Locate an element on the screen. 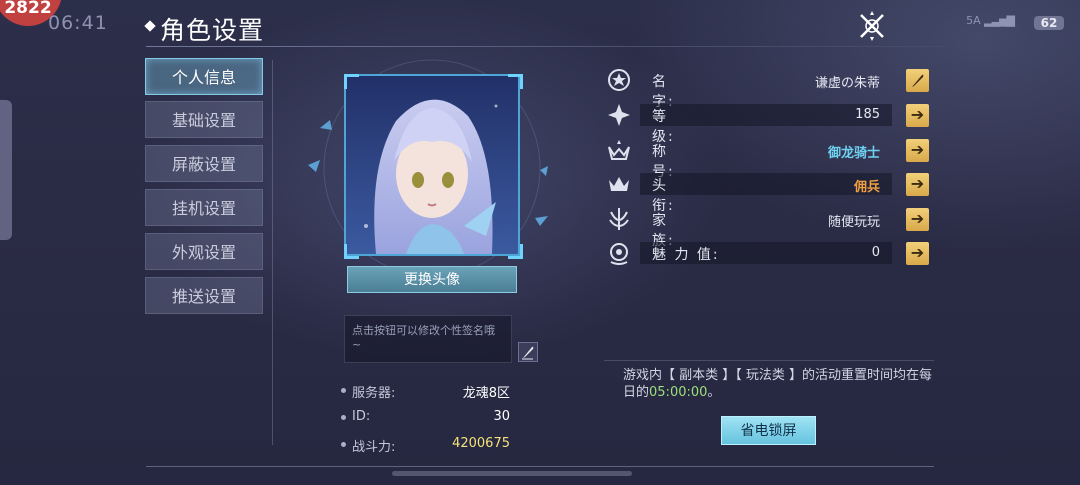 This screenshot has height=485, width=1080. charm-arrow-button: ➔ is located at coordinates (917, 253).